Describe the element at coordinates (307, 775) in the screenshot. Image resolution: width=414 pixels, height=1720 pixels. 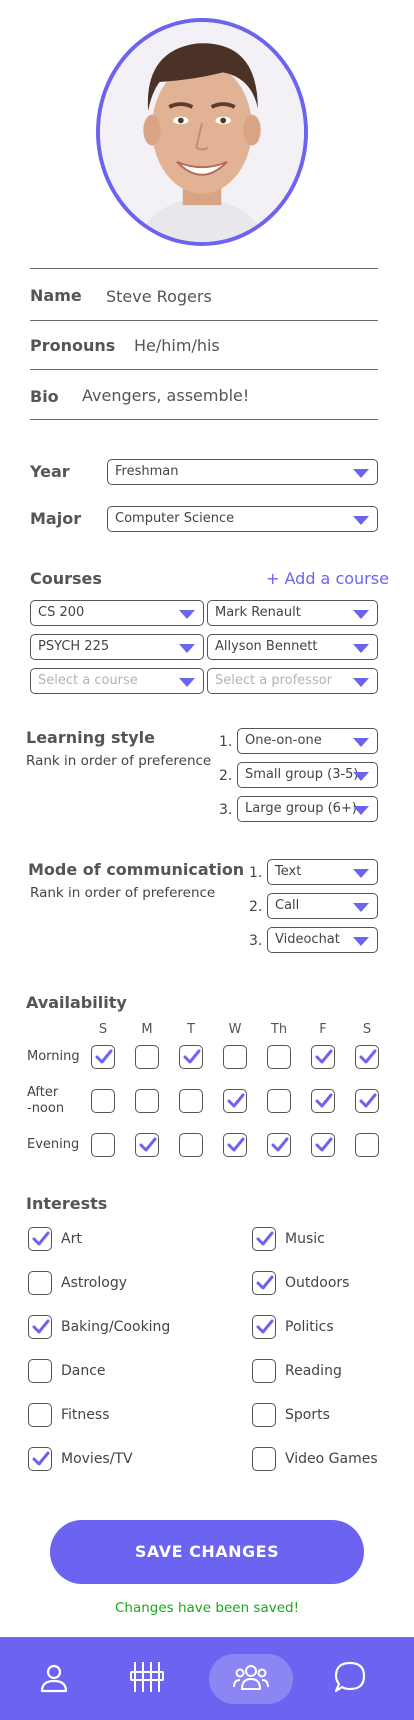
I see `learning-style-select: Small group (3-5)` at that location.